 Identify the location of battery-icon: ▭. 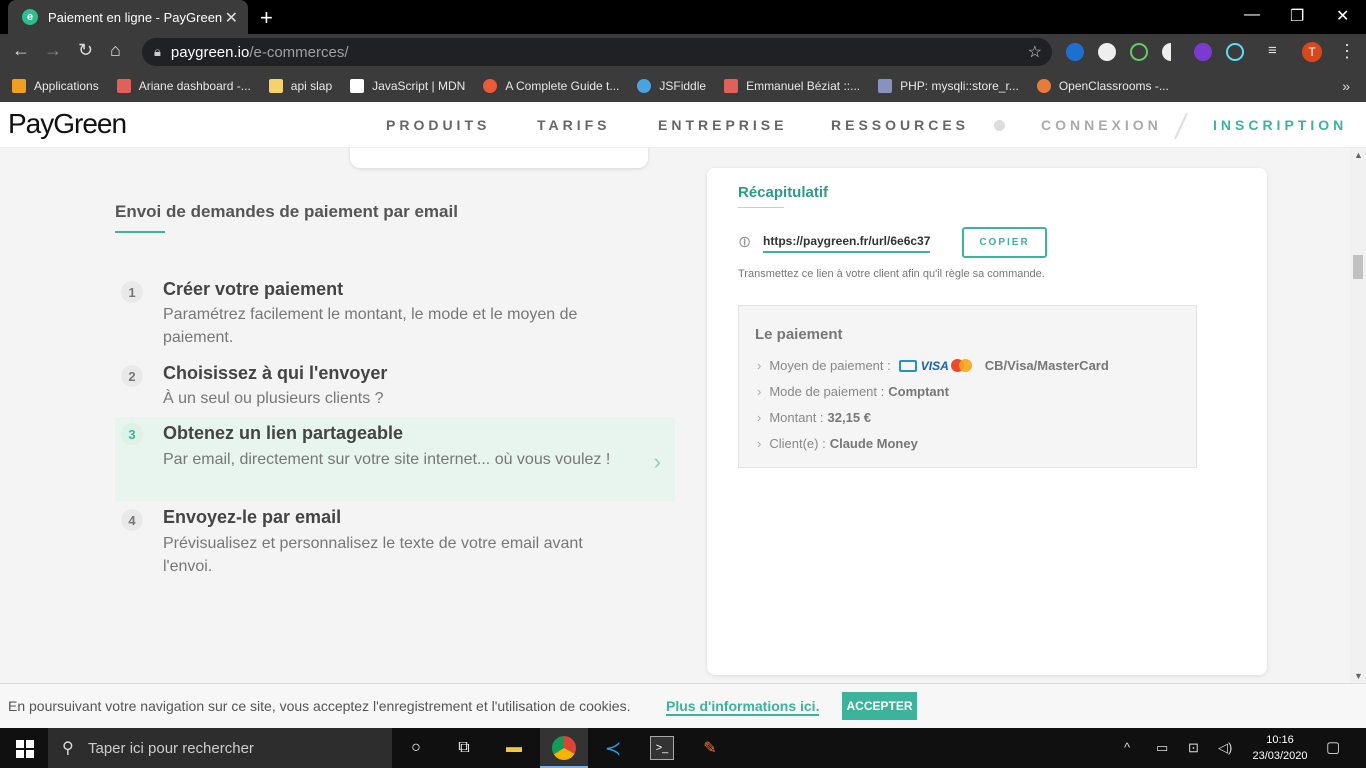
(1162, 748).